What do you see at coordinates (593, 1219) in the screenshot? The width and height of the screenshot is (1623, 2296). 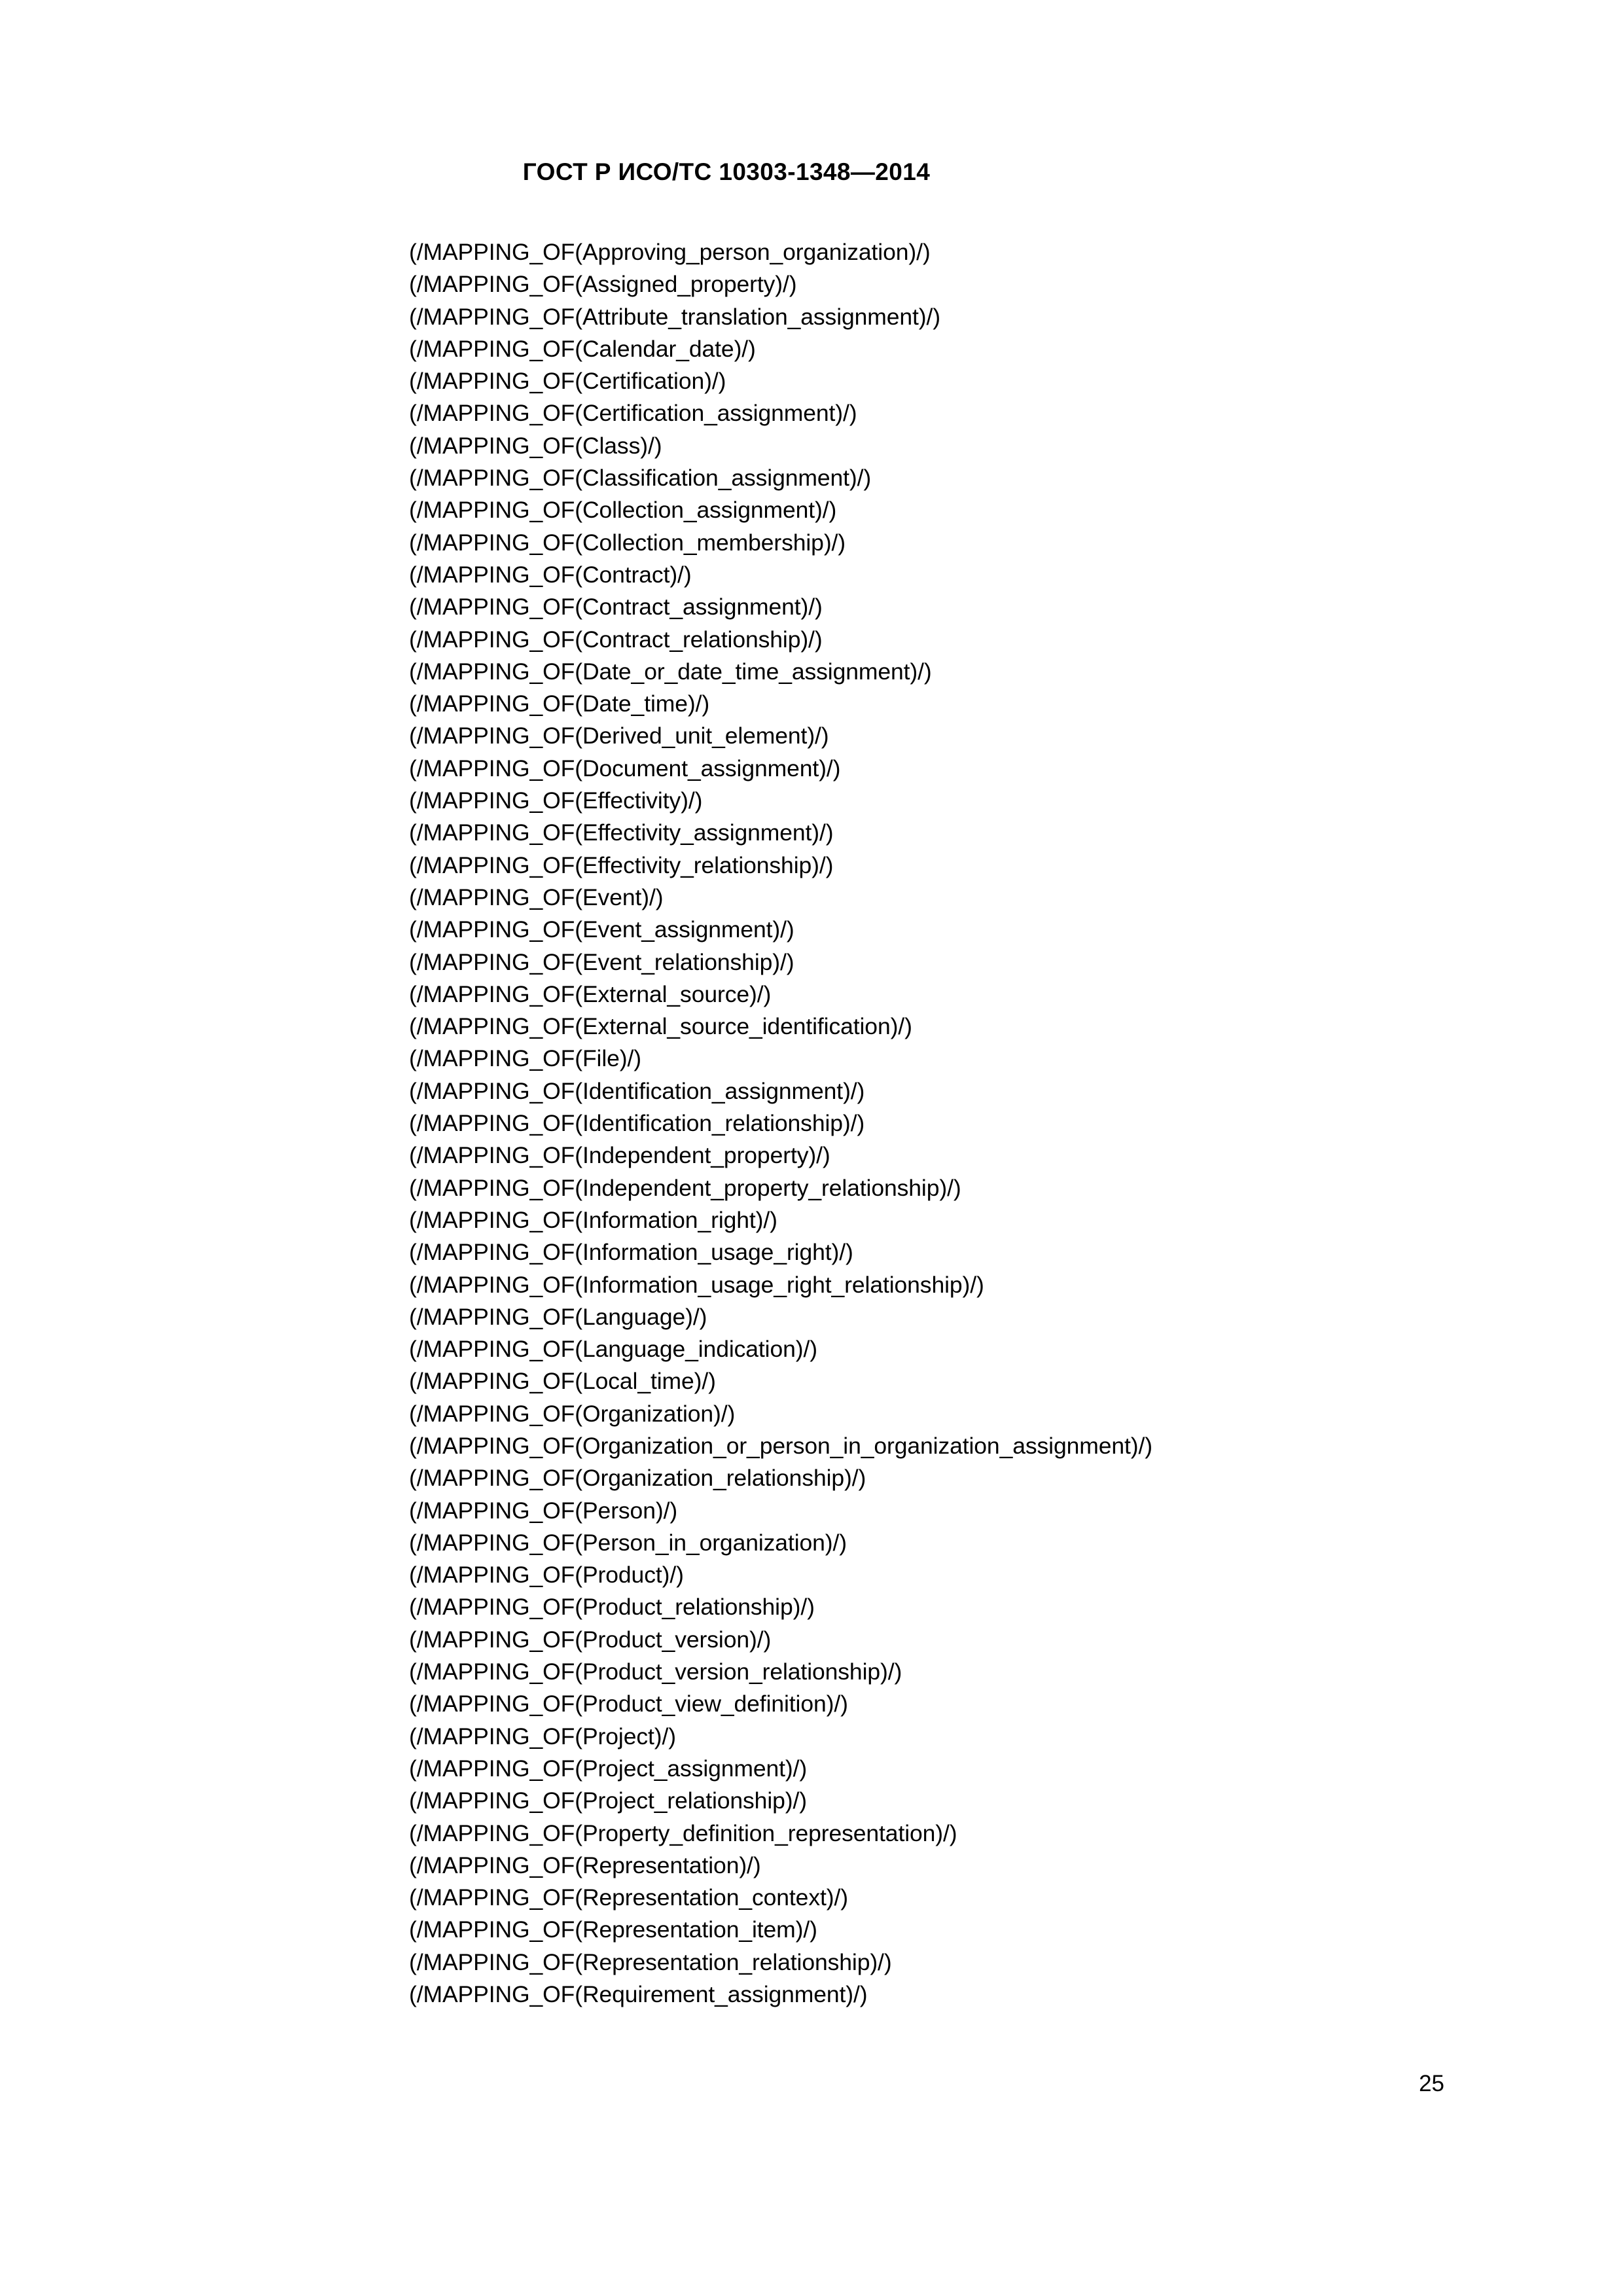 I see `mapping-of-line: (/MAPPING_OF(Information_right)/)` at bounding box center [593, 1219].